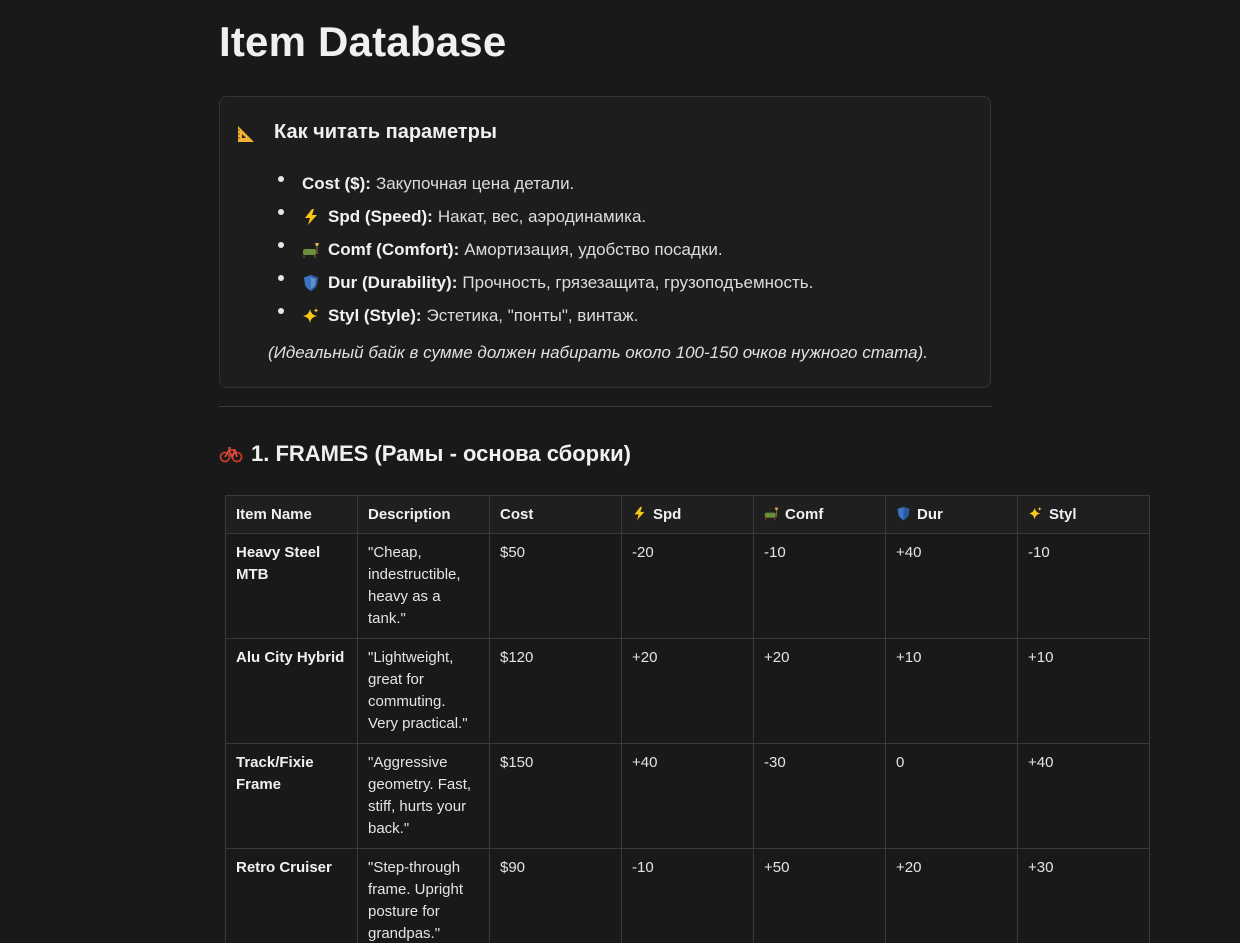  I want to click on cell-comf: -30, so click(819, 796).